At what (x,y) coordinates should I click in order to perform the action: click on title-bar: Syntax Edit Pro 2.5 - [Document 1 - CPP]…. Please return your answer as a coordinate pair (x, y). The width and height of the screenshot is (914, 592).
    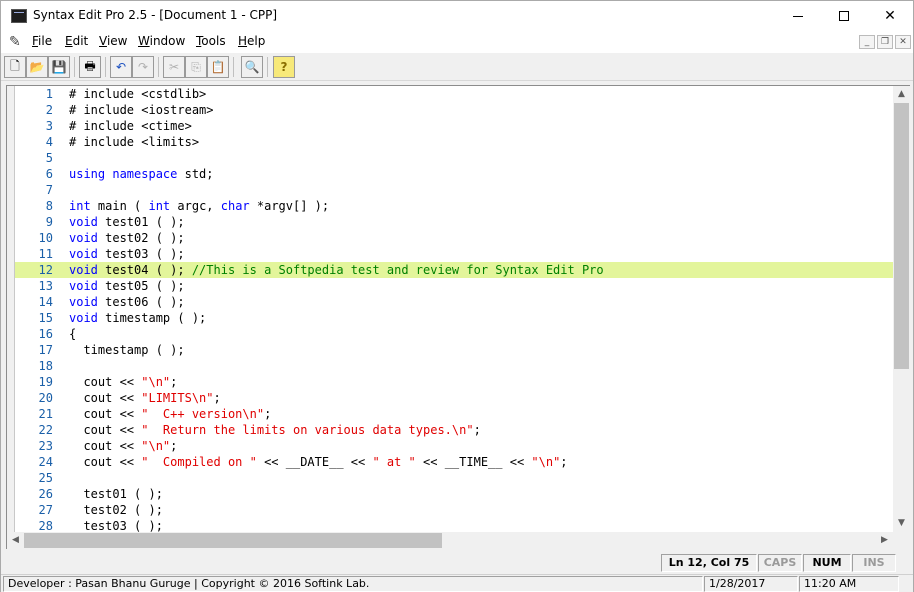
    Looking at the image, I should click on (457, 16).